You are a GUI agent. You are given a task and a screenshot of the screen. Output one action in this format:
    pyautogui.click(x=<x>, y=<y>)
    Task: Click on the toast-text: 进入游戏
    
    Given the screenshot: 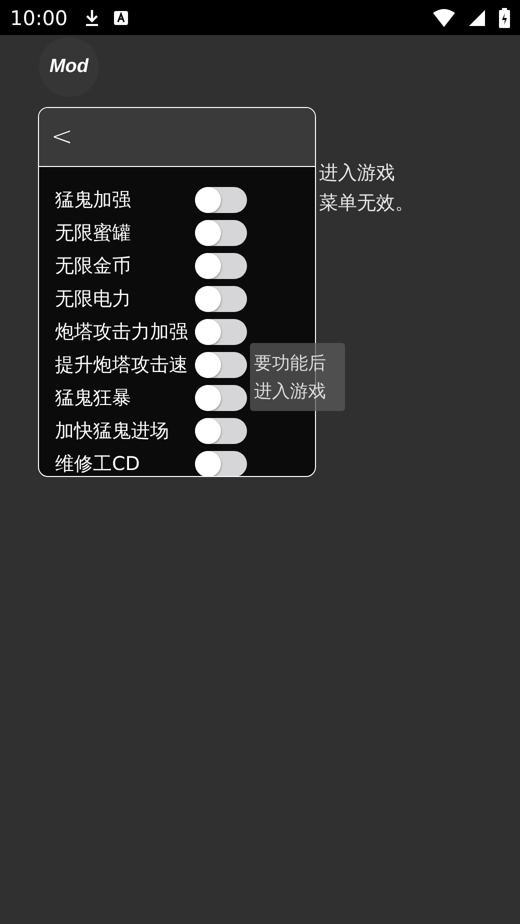 What is the action you would take?
    pyautogui.click(x=290, y=391)
    